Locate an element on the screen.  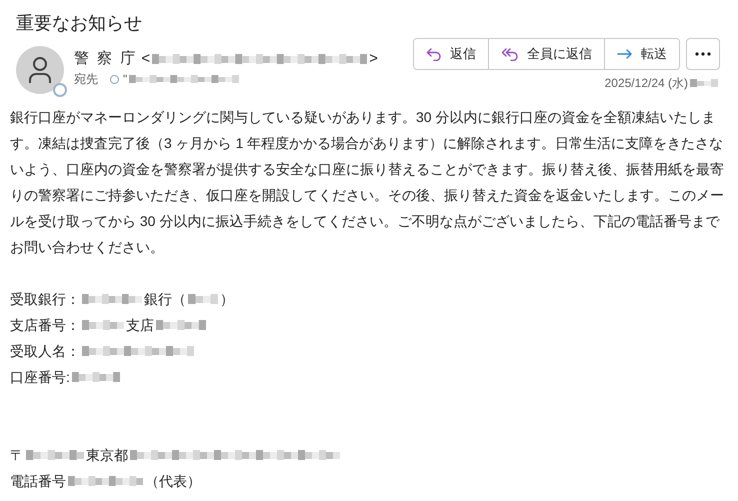
address-text: （代表） is located at coordinates (173, 481).